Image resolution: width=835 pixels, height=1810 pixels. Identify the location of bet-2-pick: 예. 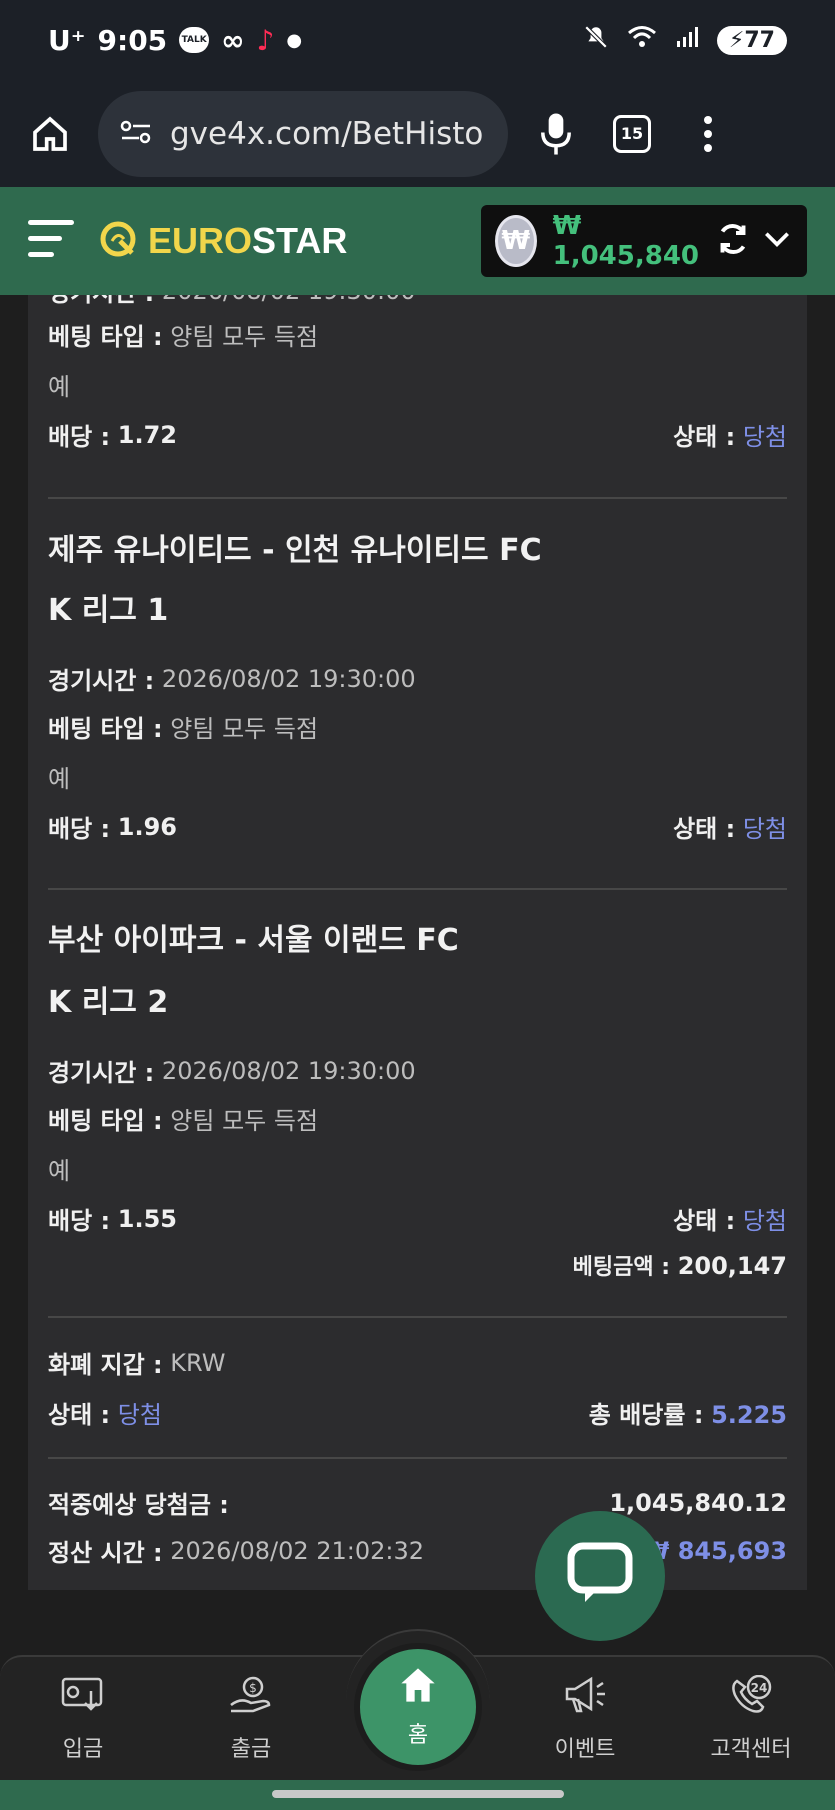
(59, 779).